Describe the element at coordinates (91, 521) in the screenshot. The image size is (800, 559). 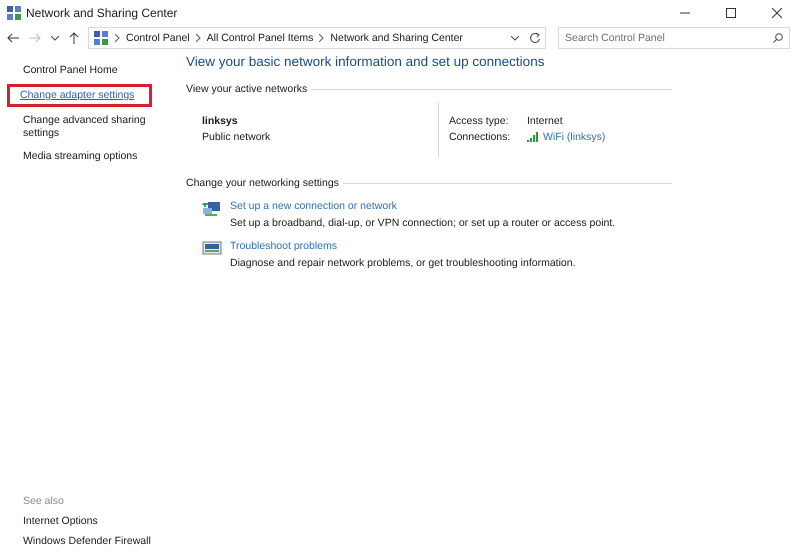
I see `sidebar-link: Internet Options` at that location.